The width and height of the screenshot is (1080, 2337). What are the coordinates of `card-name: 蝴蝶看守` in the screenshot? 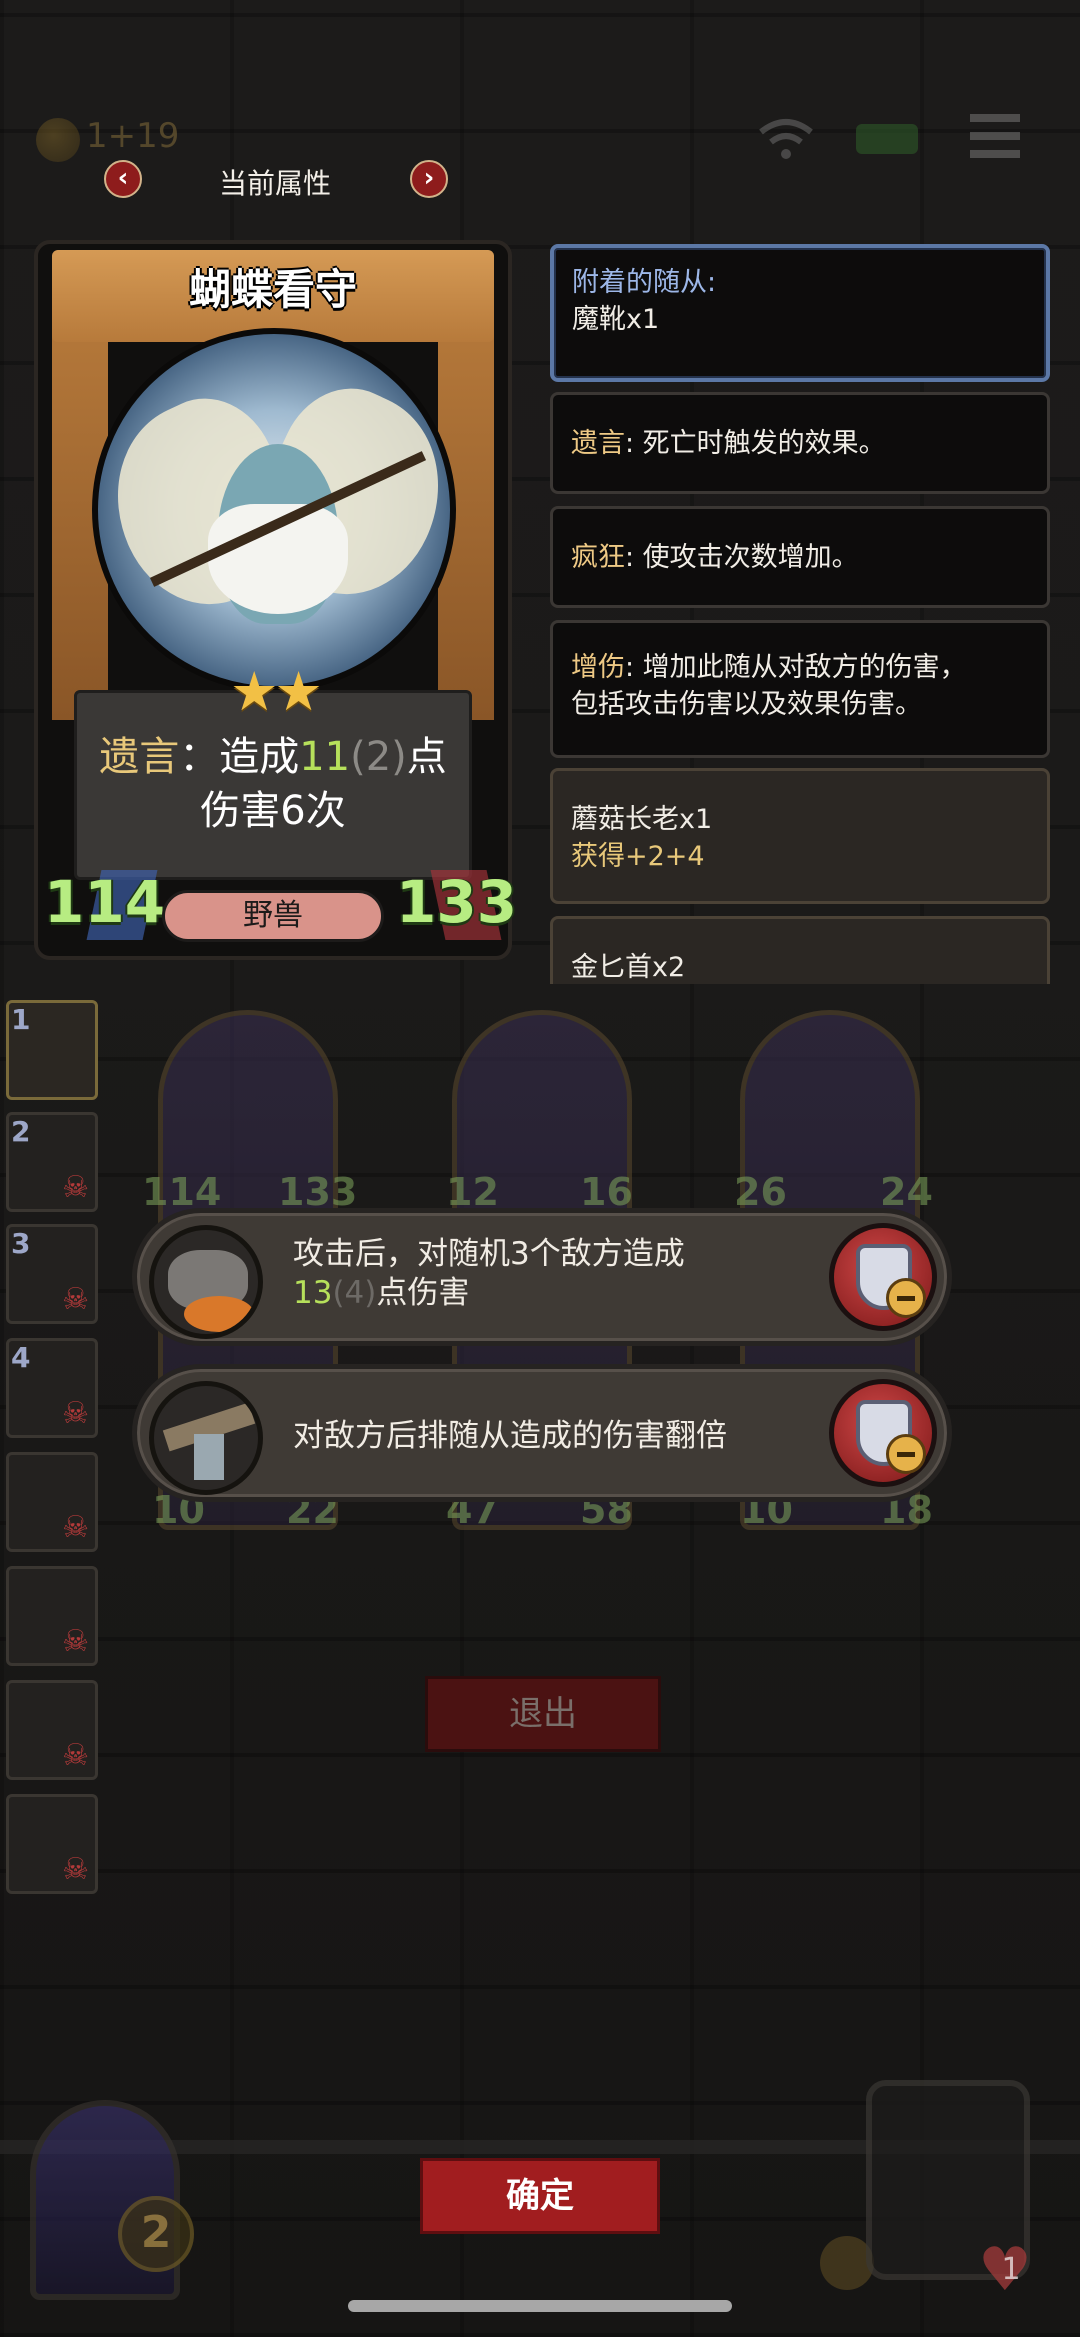 It's located at (272, 289).